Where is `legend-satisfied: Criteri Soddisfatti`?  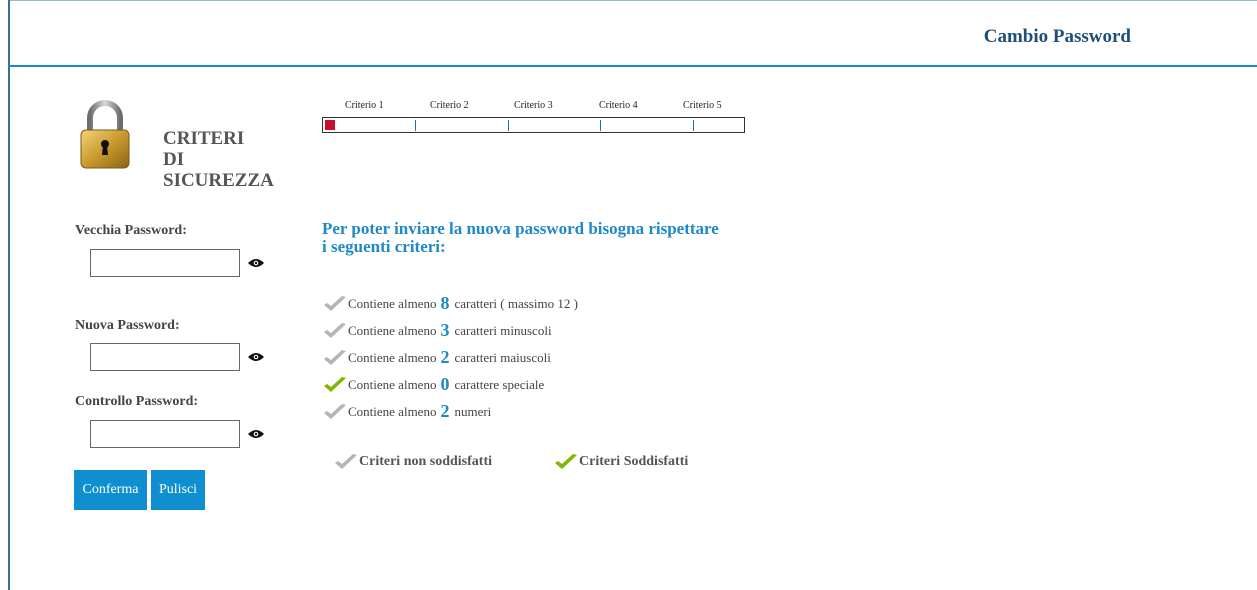 legend-satisfied: Criteri Soddisfatti is located at coordinates (620, 462).